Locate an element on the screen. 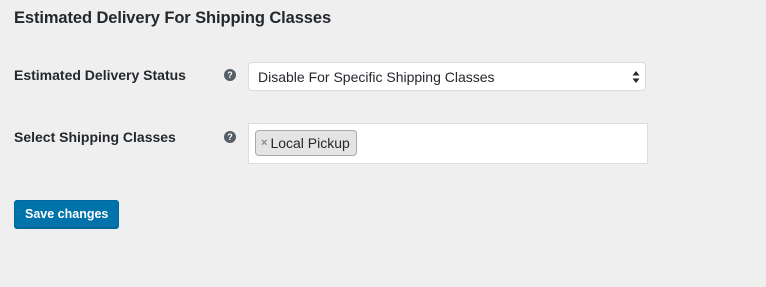 This screenshot has width=766, height=287. section-title: Estimated Delivery For Shipping Classes is located at coordinates (173, 18).